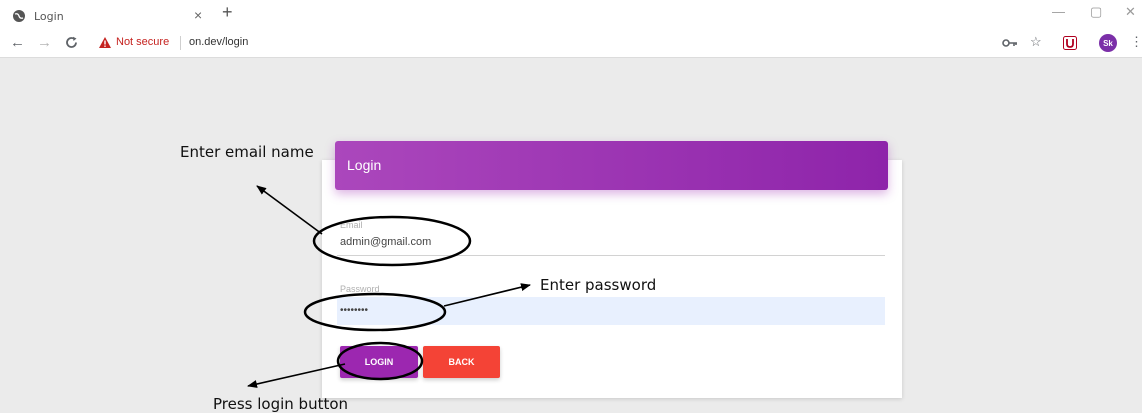  Describe the element at coordinates (1010, 43) in the screenshot. I see `key-icon` at that location.